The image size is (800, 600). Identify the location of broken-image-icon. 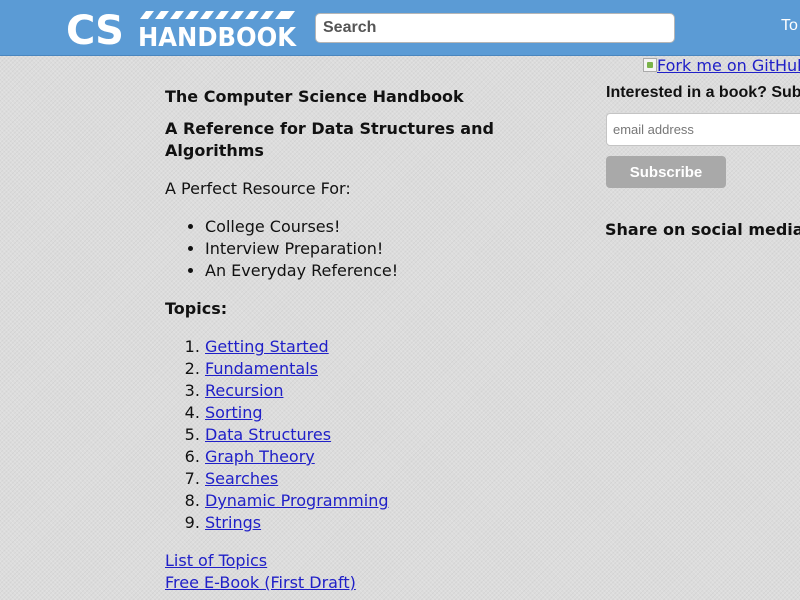
(650, 65).